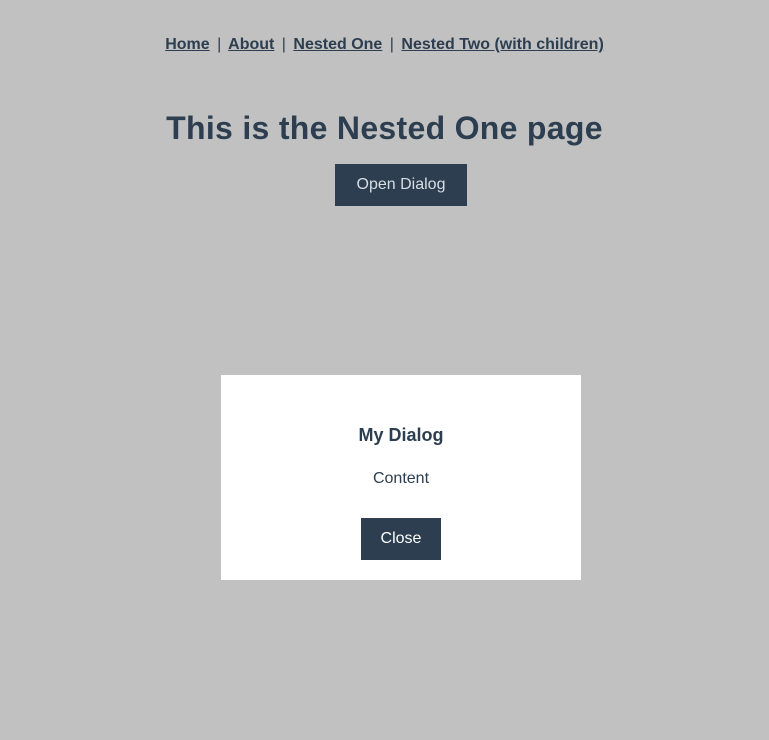  I want to click on dialog-title: My Dialog, so click(401, 435).